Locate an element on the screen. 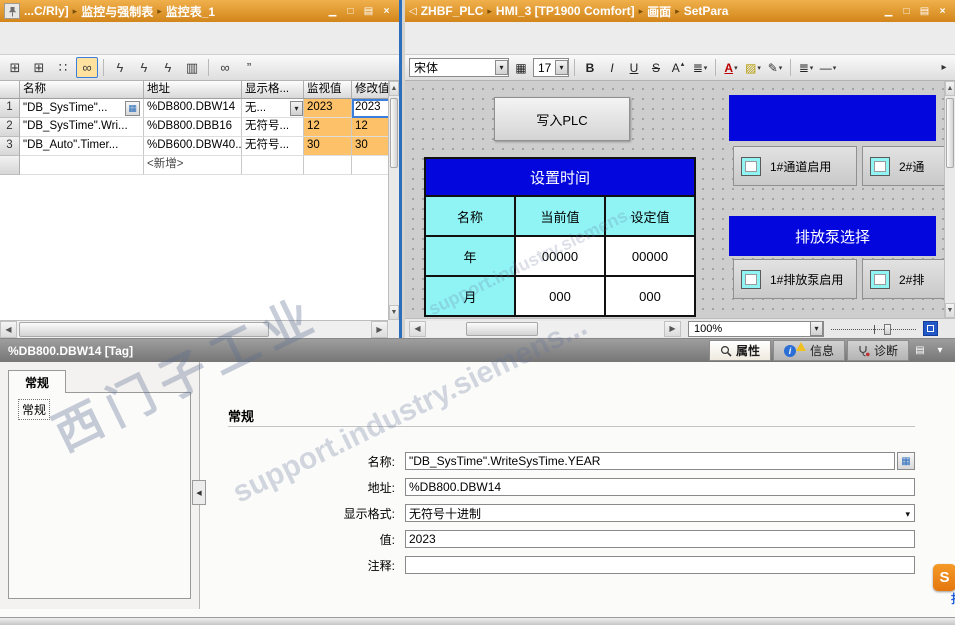 This screenshot has height=625, width=955. display-format-cell is located at coordinates (273, 165).